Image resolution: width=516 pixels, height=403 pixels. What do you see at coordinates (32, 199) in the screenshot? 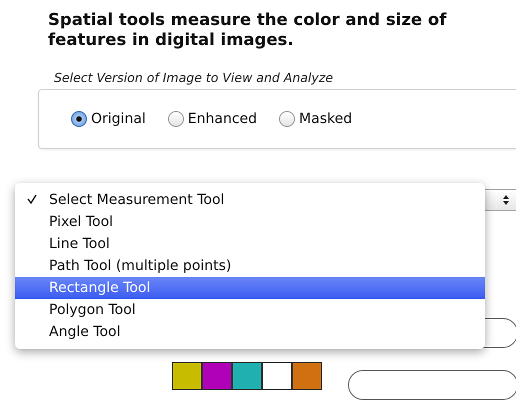
I see `checkmark-icon` at bounding box center [32, 199].